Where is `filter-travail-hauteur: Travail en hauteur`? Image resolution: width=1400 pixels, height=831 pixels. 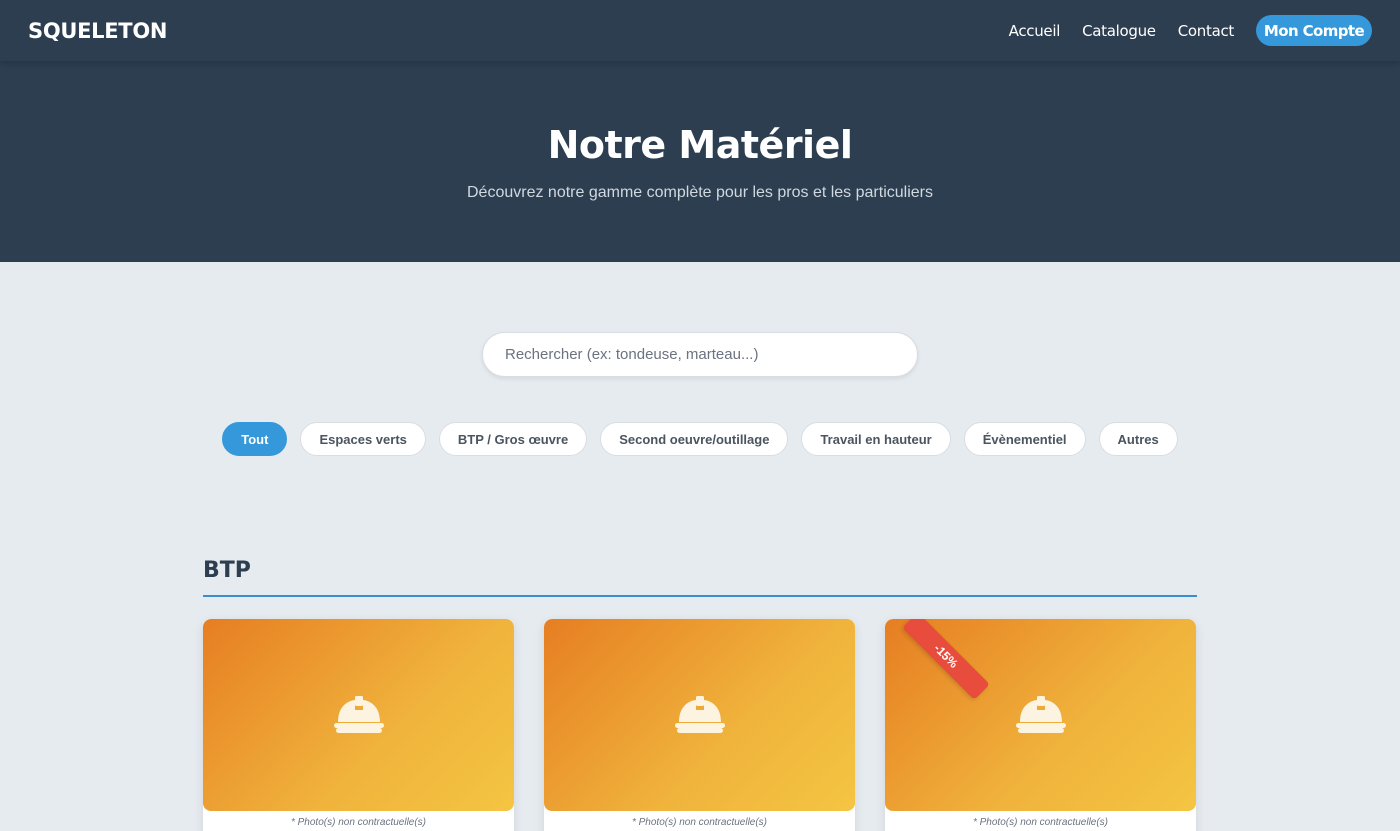
filter-travail-hauteur: Travail en hauteur is located at coordinates (876, 439).